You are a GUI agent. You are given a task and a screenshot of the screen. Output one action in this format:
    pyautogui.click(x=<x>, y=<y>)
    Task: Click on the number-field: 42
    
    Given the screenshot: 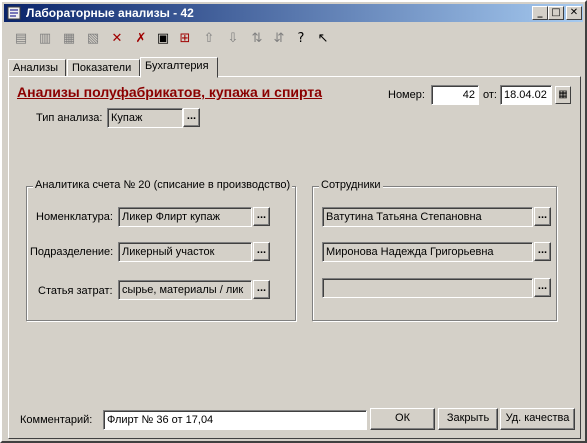 What is the action you would take?
    pyautogui.click(x=455, y=95)
    